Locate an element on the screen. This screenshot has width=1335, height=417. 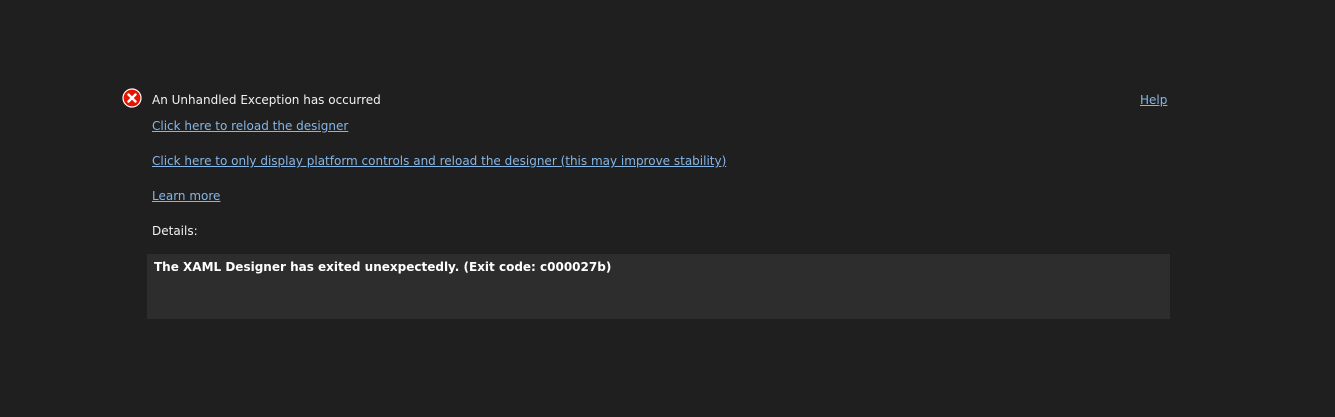
error-title: An Unhandled Exception has occurred is located at coordinates (266, 100).